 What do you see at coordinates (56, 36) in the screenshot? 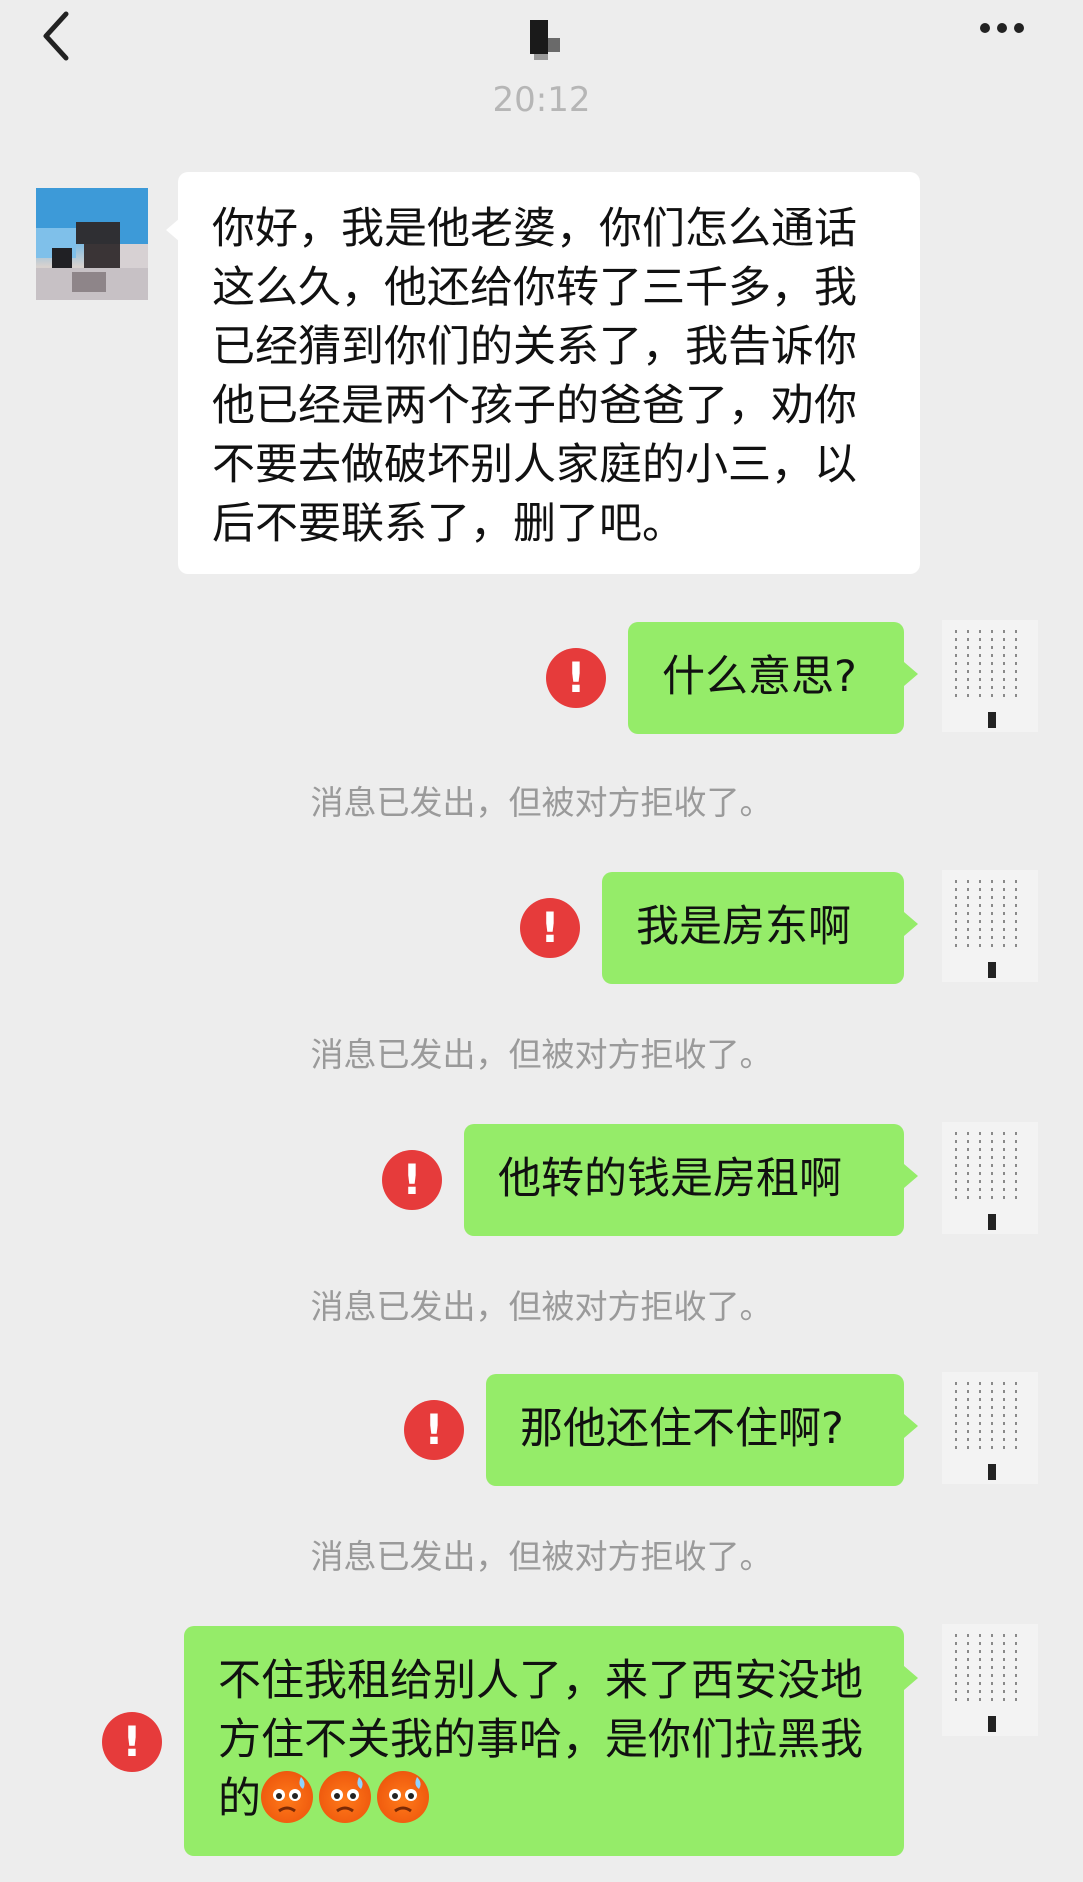
I see `chevron-left-icon` at bounding box center [56, 36].